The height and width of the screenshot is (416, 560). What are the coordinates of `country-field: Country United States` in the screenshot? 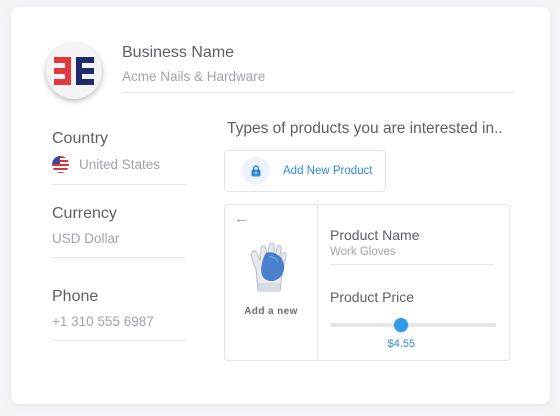 It's located at (119, 157).